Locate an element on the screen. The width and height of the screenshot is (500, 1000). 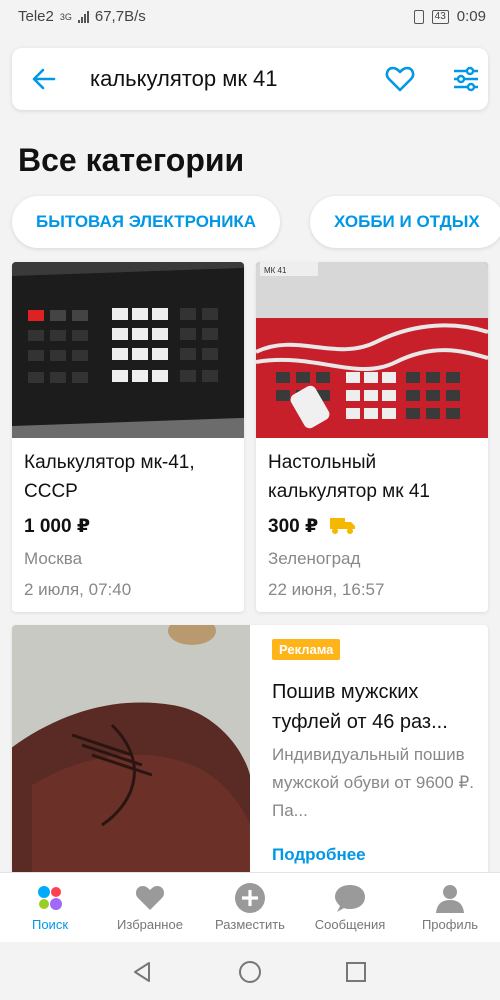
nav-favorites: Избранное is located at coordinates (150, 907).